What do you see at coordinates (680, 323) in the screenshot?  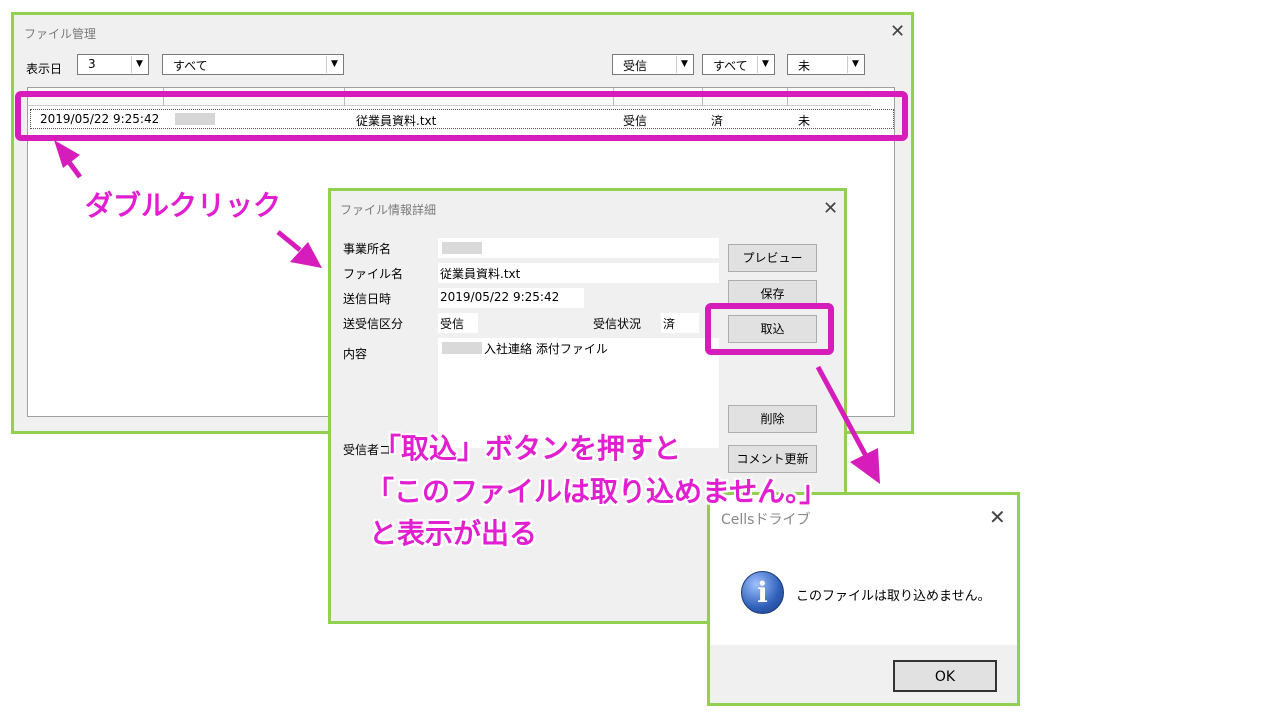 I see `status-field: 済` at bounding box center [680, 323].